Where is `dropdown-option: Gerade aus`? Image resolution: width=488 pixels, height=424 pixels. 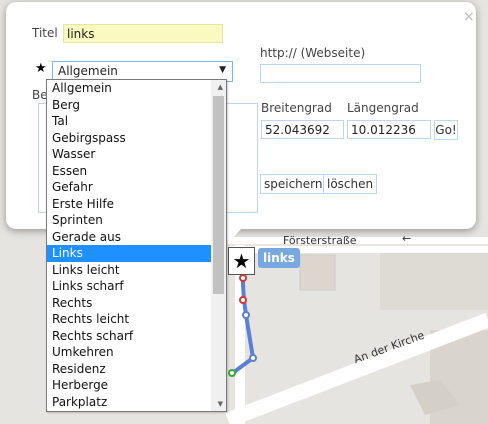
dropdown-option: Gerade aus is located at coordinates (129, 237).